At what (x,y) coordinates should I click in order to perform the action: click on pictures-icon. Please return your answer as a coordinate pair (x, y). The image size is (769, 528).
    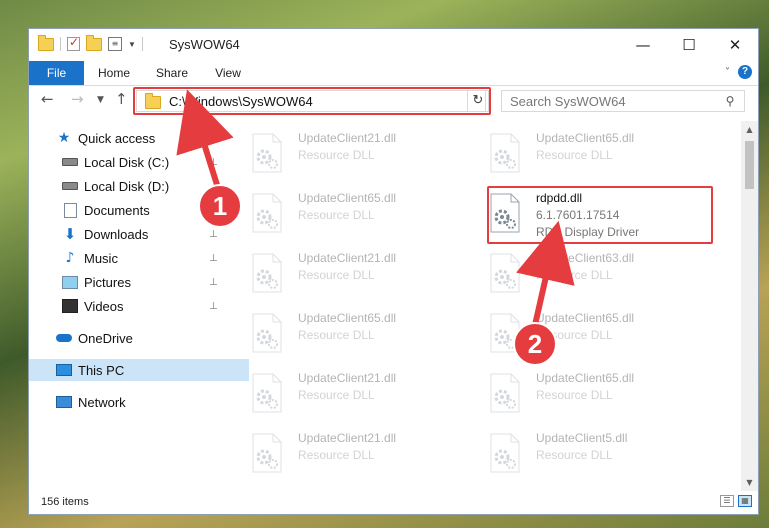
    Looking at the image, I should click on (70, 282).